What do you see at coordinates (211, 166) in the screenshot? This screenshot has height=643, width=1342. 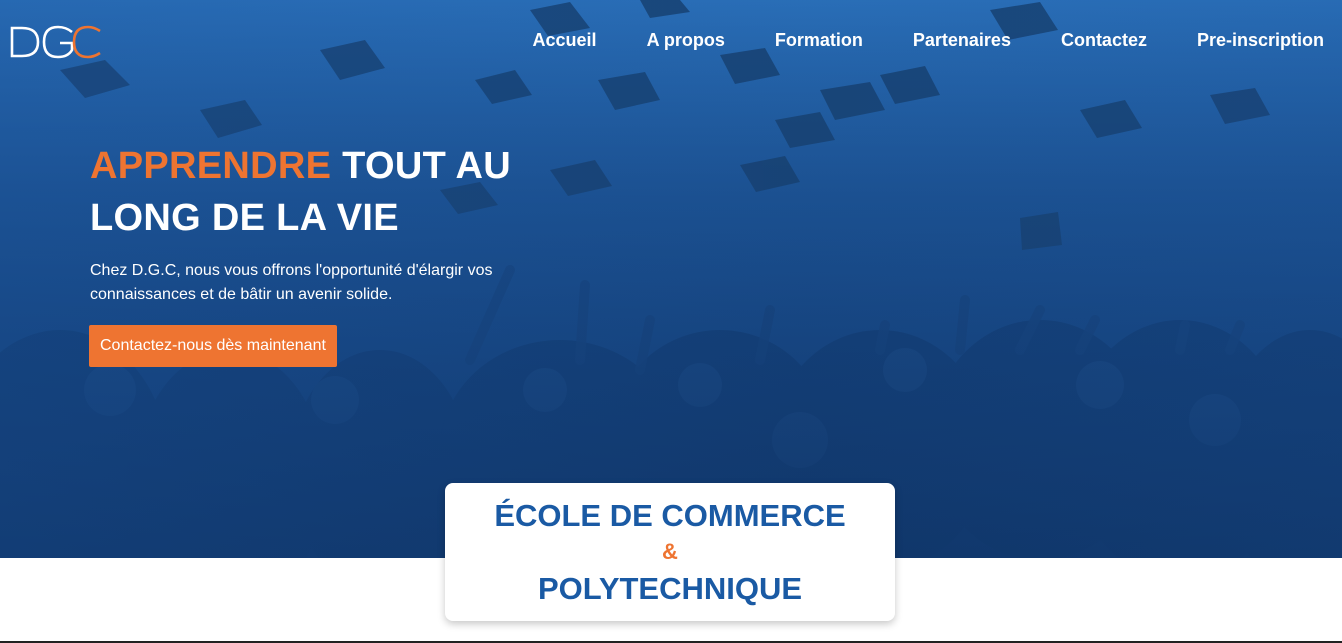 I see `hero-headline-accent: APPRENDRE` at bounding box center [211, 166].